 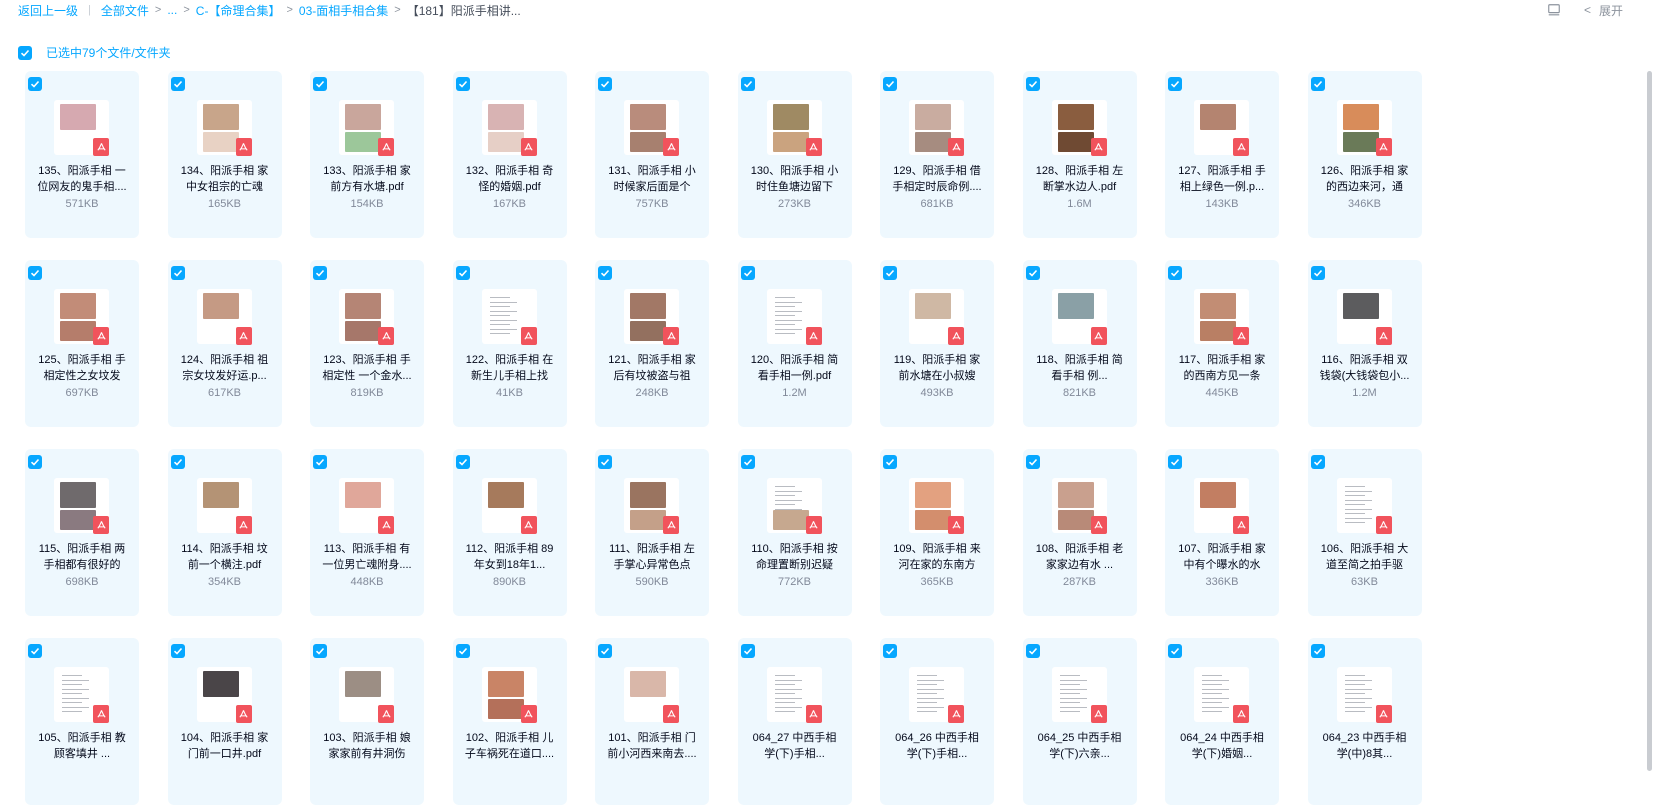 What do you see at coordinates (1079, 343) in the screenshot?
I see `file-card: 118、阳派手相 简看手相 例... 821KB` at bounding box center [1079, 343].